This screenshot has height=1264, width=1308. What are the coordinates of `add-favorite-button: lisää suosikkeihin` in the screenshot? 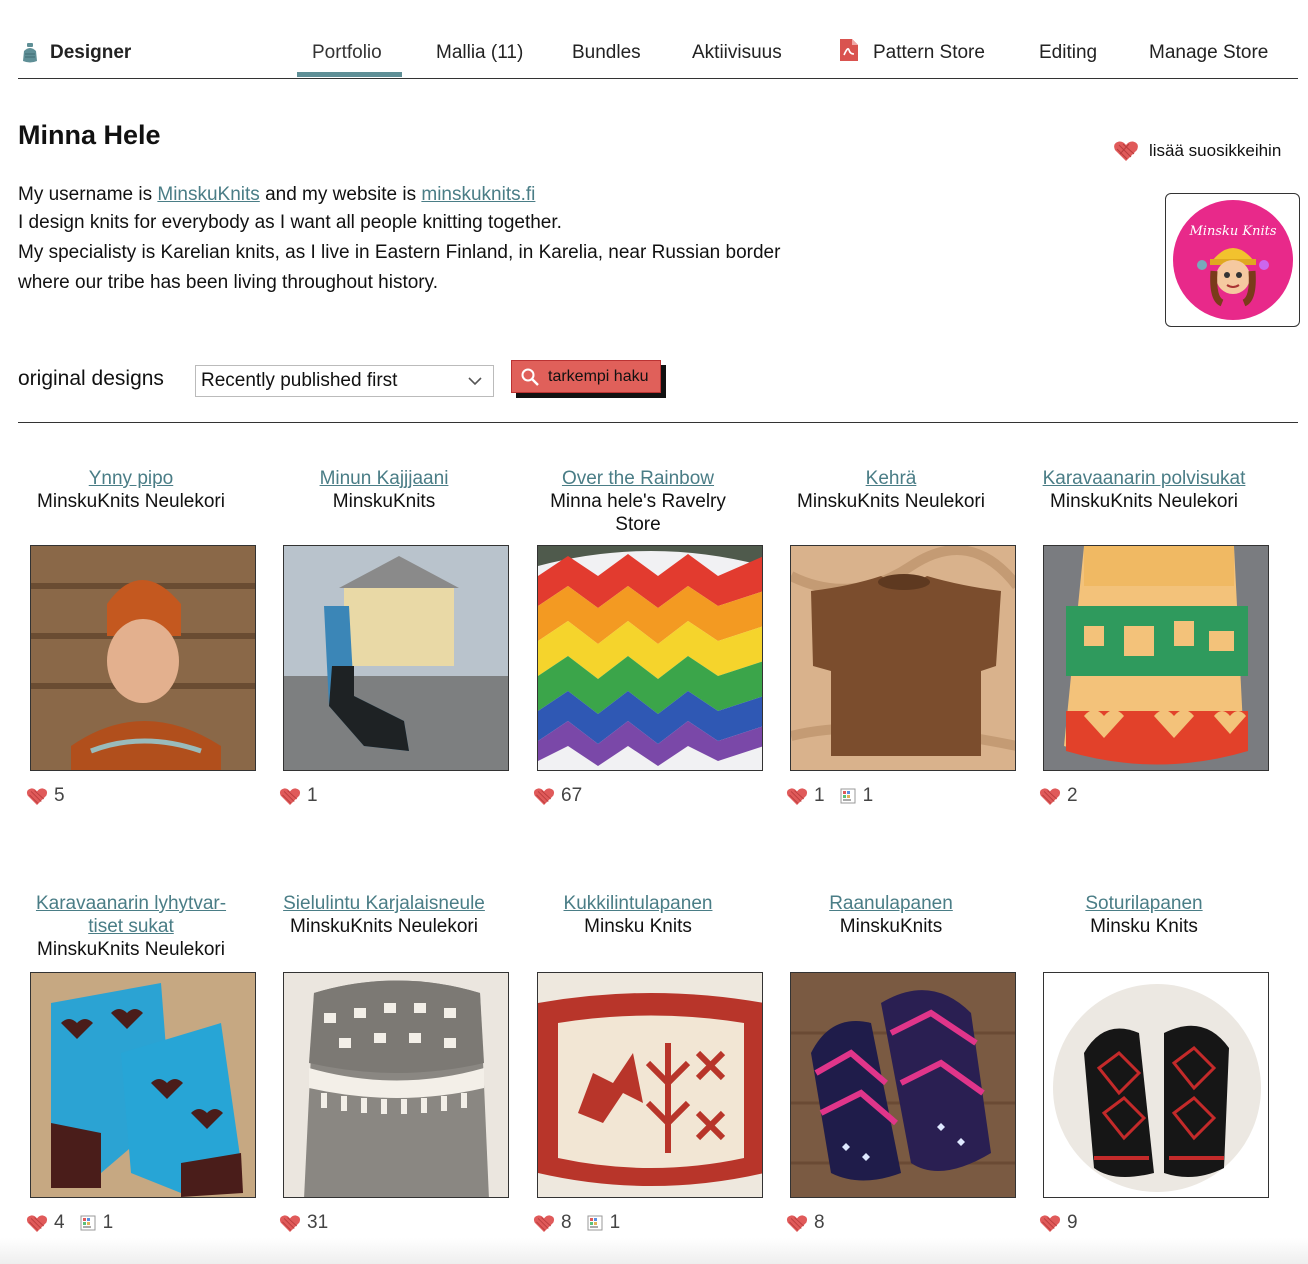 It's located at (1197, 151).